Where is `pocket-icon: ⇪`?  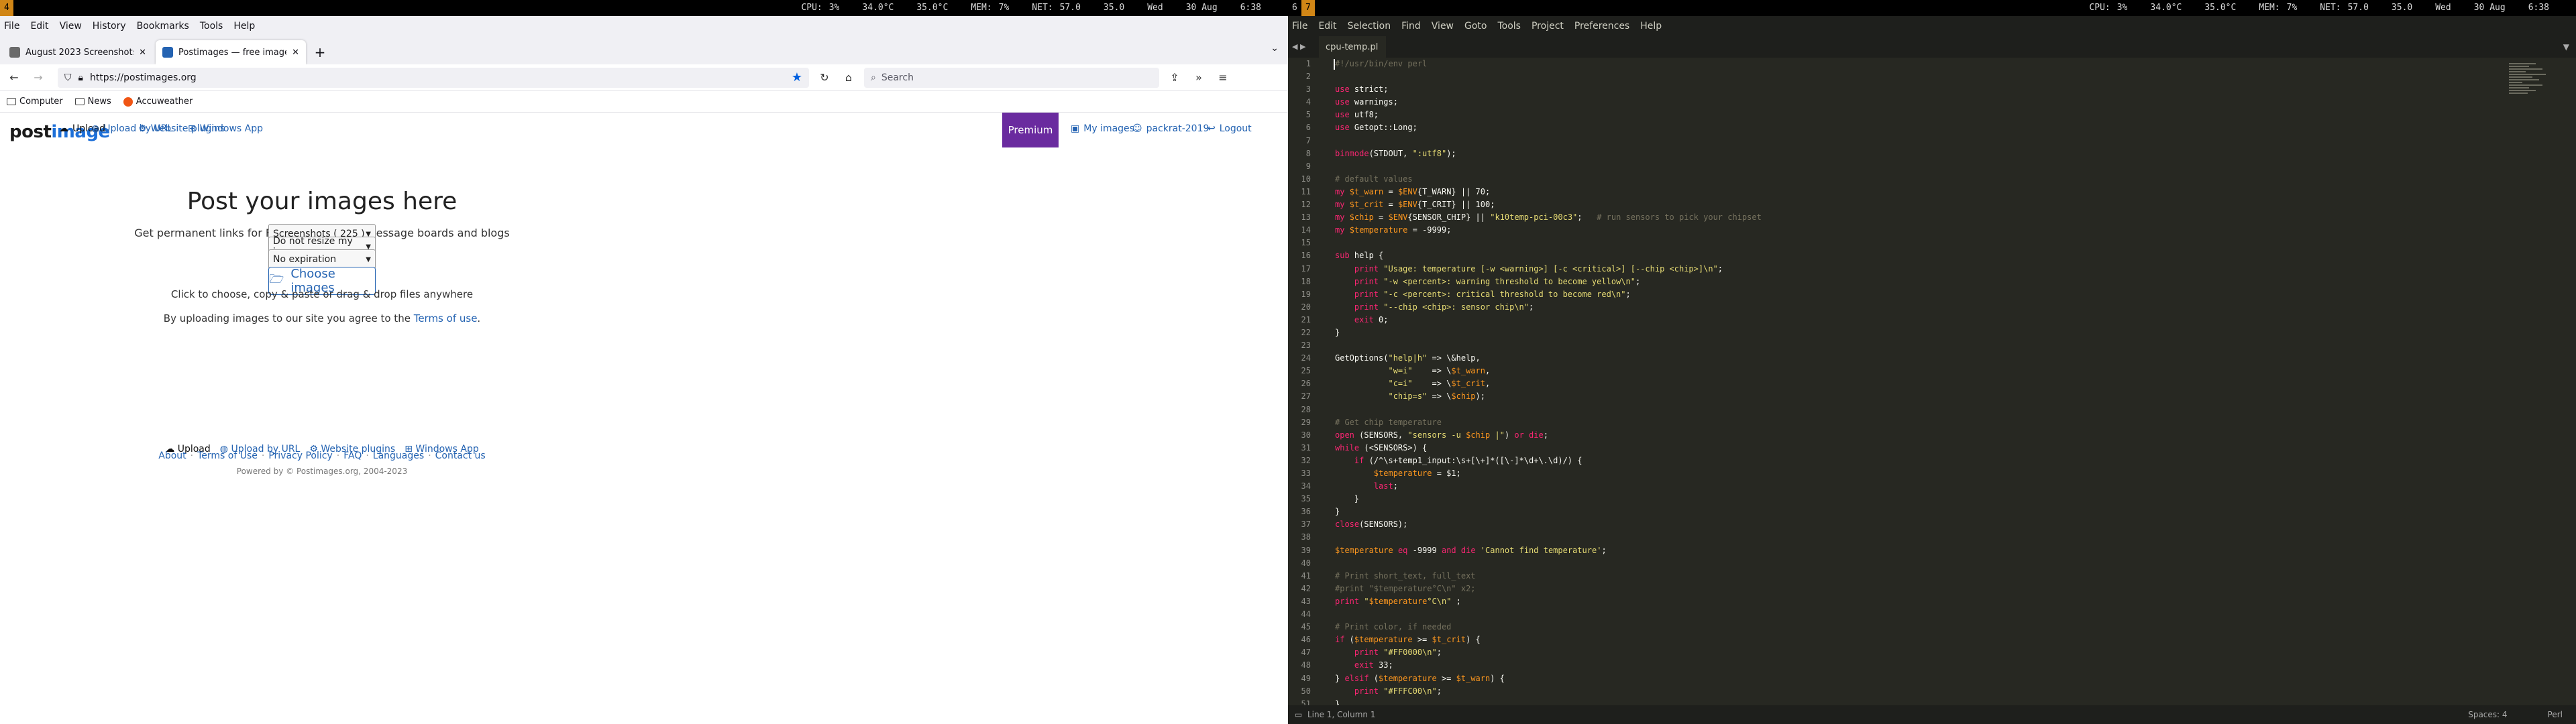
pocket-icon: ⇪ is located at coordinates (1174, 77).